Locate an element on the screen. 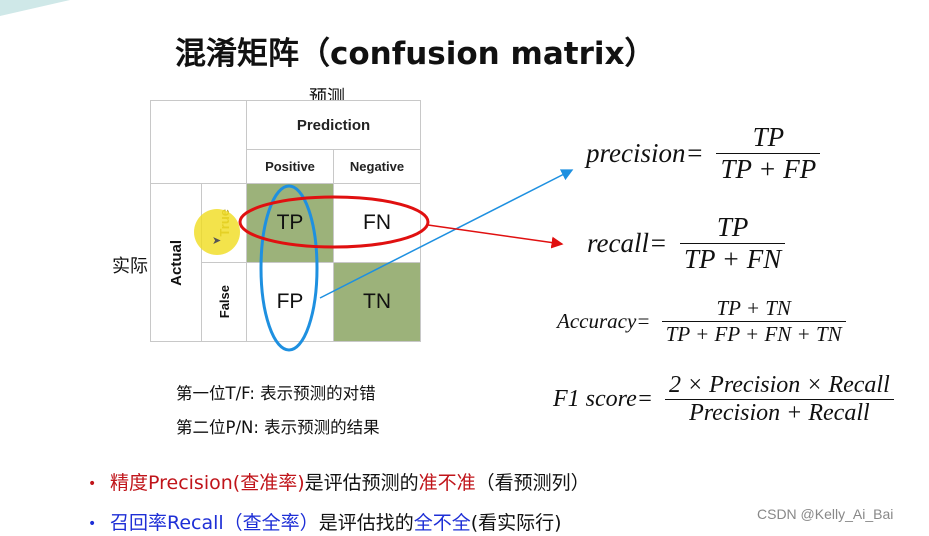 Image resolution: width=929 pixels, height=536 pixels. precision-term: 精度Precision(查准率) is located at coordinates (207, 483).